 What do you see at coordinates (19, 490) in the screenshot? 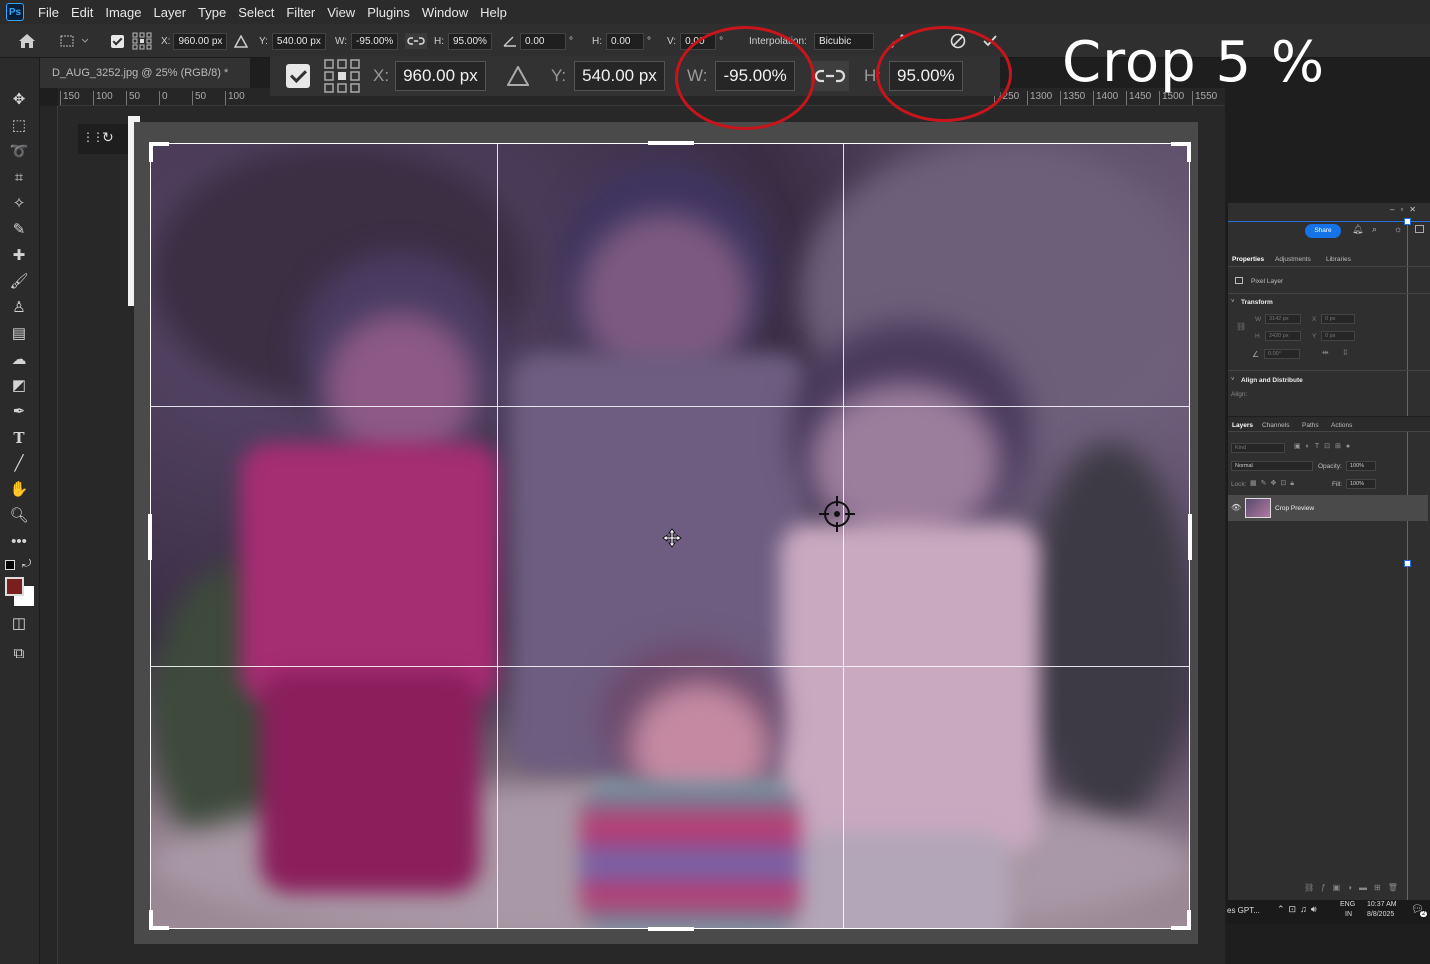
I see `hand-tool-icon: ✋` at bounding box center [19, 490].